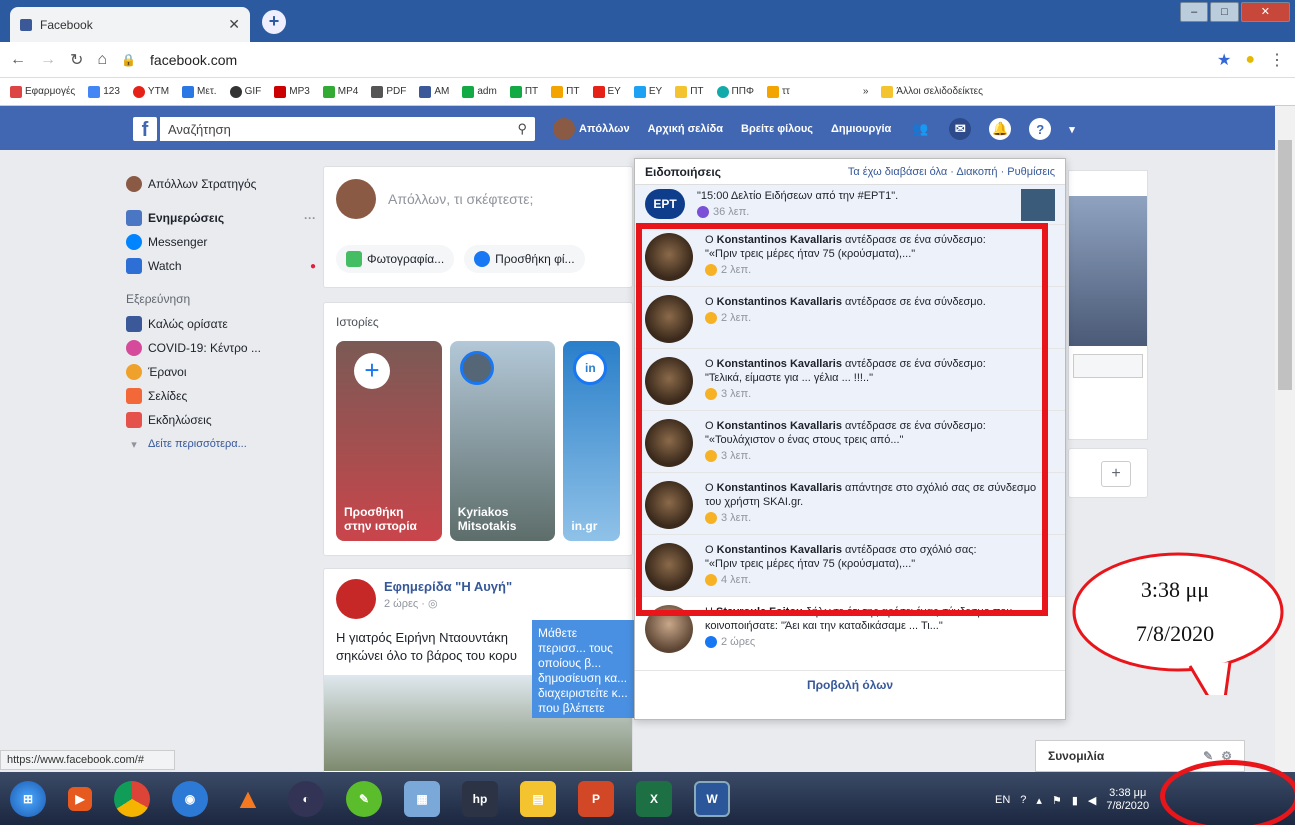 Image resolution: width=1295 pixels, height=825 pixels. Describe the element at coordinates (221, 242) in the screenshot. I see `sidebar-item-messenger: Messenger` at that location.